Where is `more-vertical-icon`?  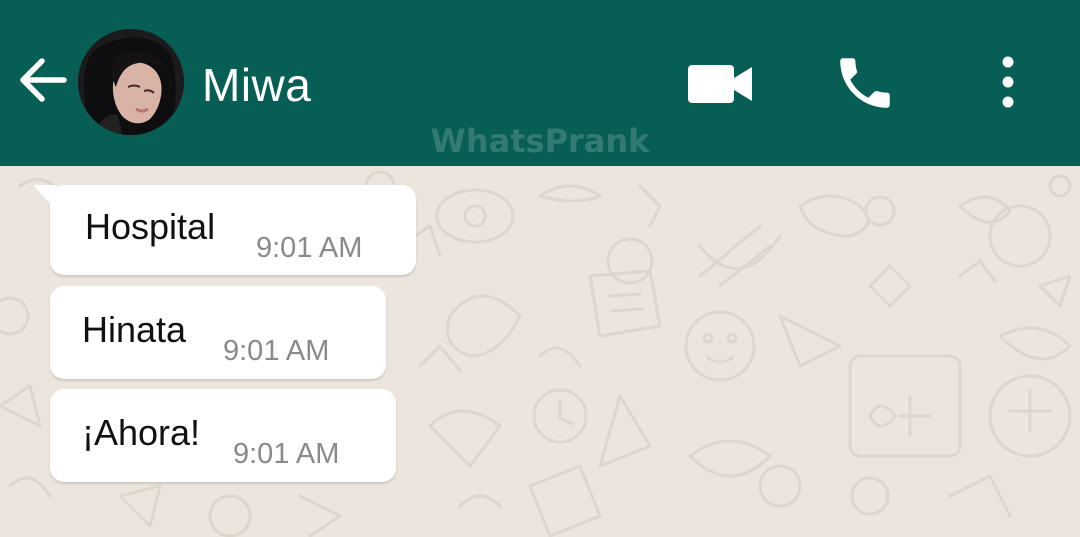 more-vertical-icon is located at coordinates (1008, 82).